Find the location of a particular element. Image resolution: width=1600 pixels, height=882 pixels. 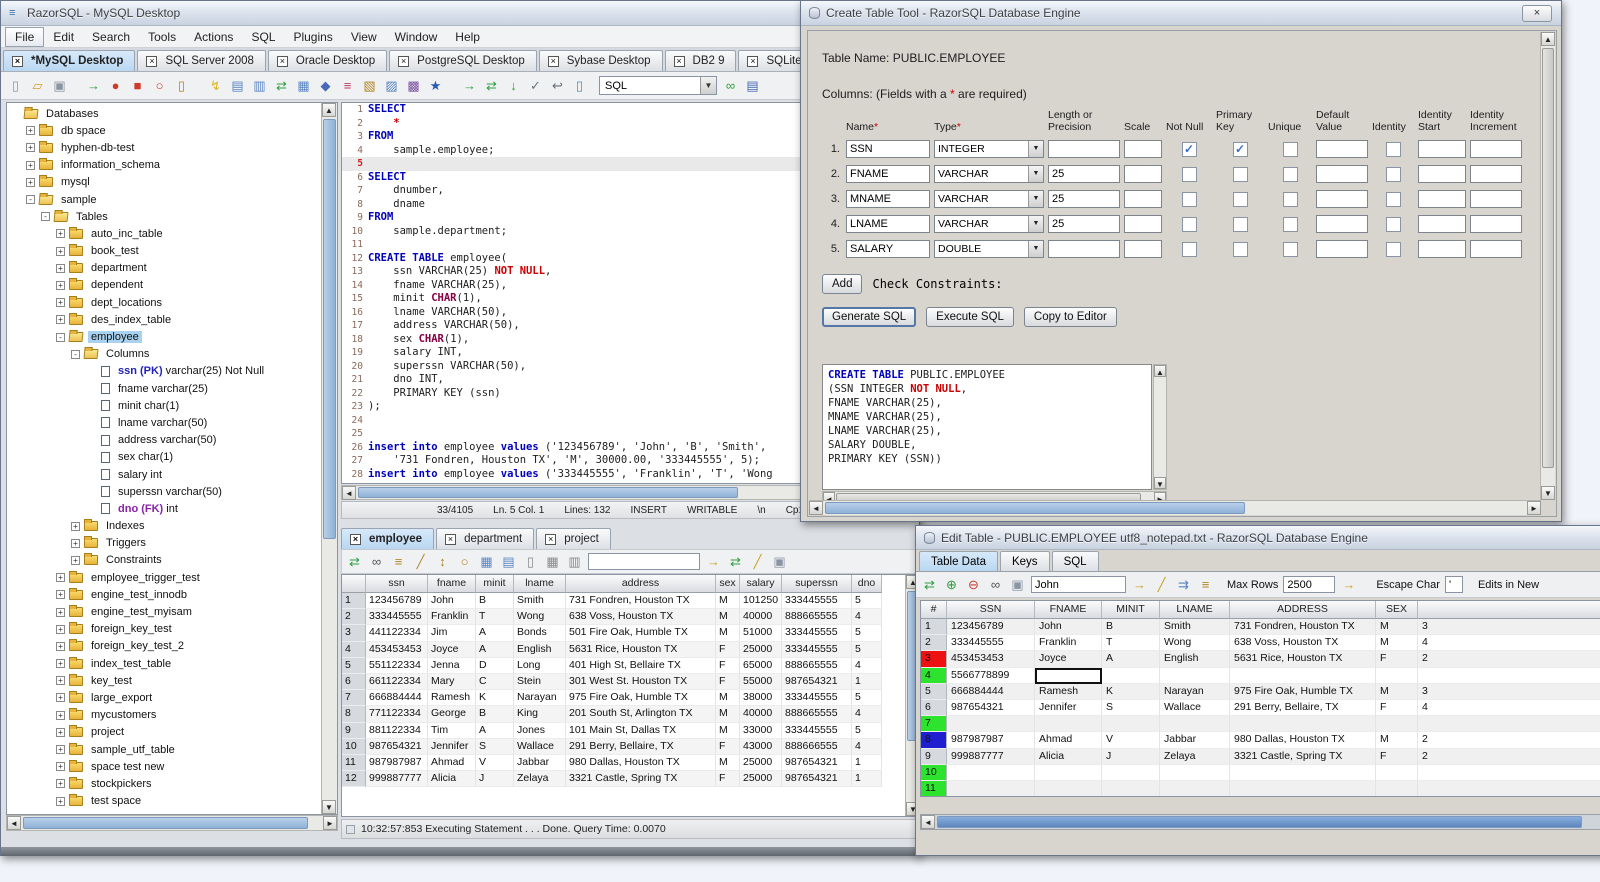

tree-item-auto-inc-table: + auto_inc_table is located at coordinates (172, 233).